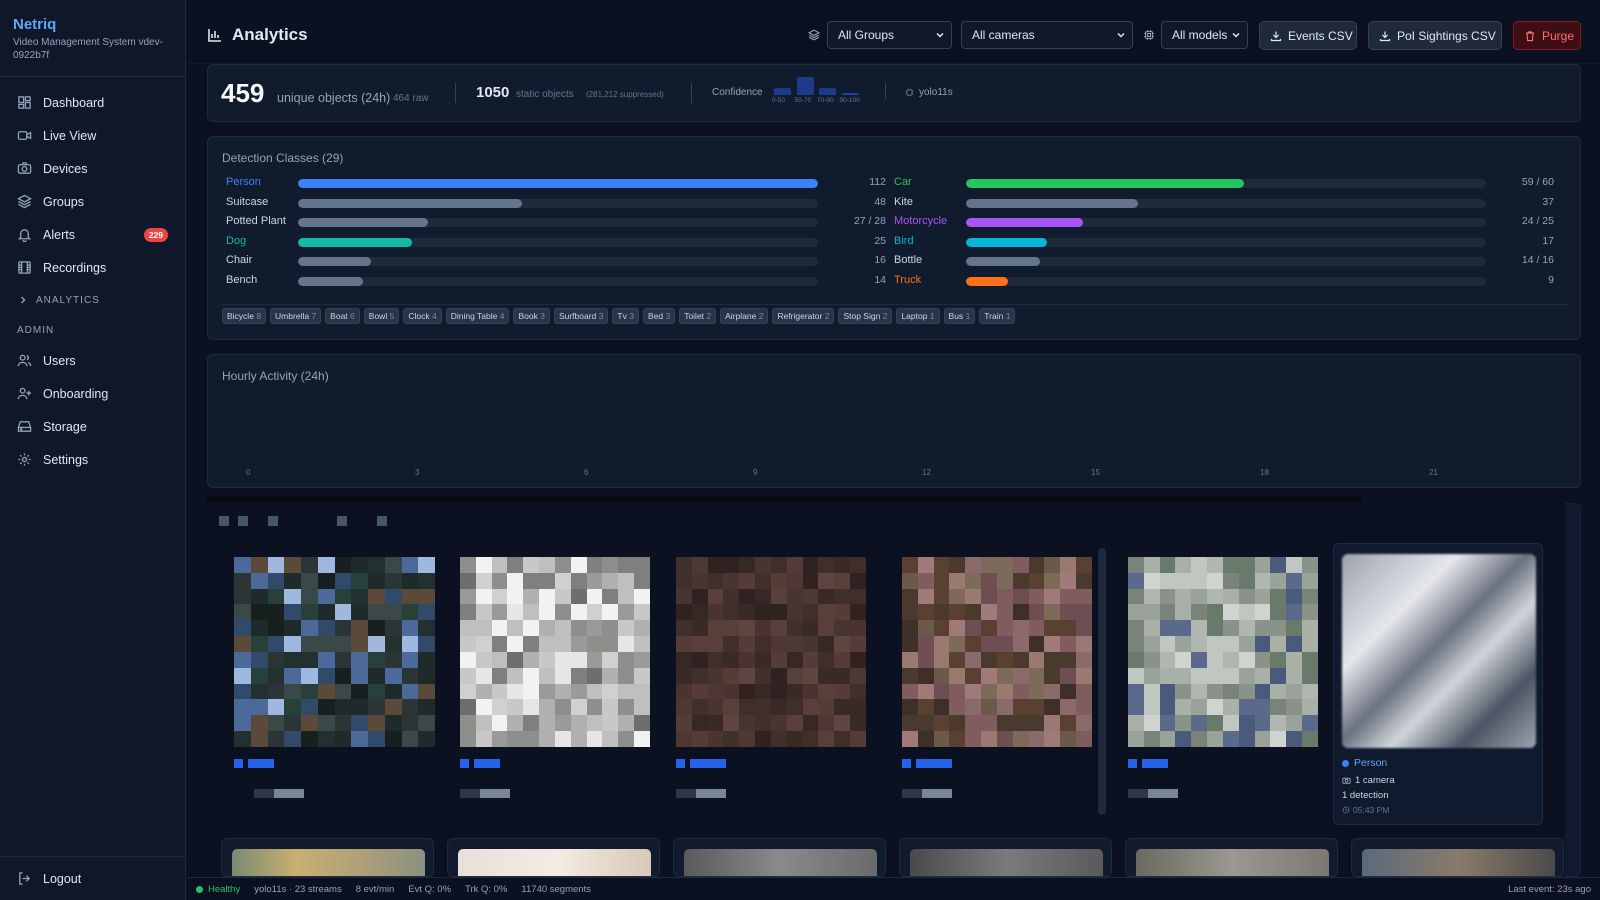  Describe the element at coordinates (1224, 242) in the screenshot. I see `class-row: Bird 17` at that location.